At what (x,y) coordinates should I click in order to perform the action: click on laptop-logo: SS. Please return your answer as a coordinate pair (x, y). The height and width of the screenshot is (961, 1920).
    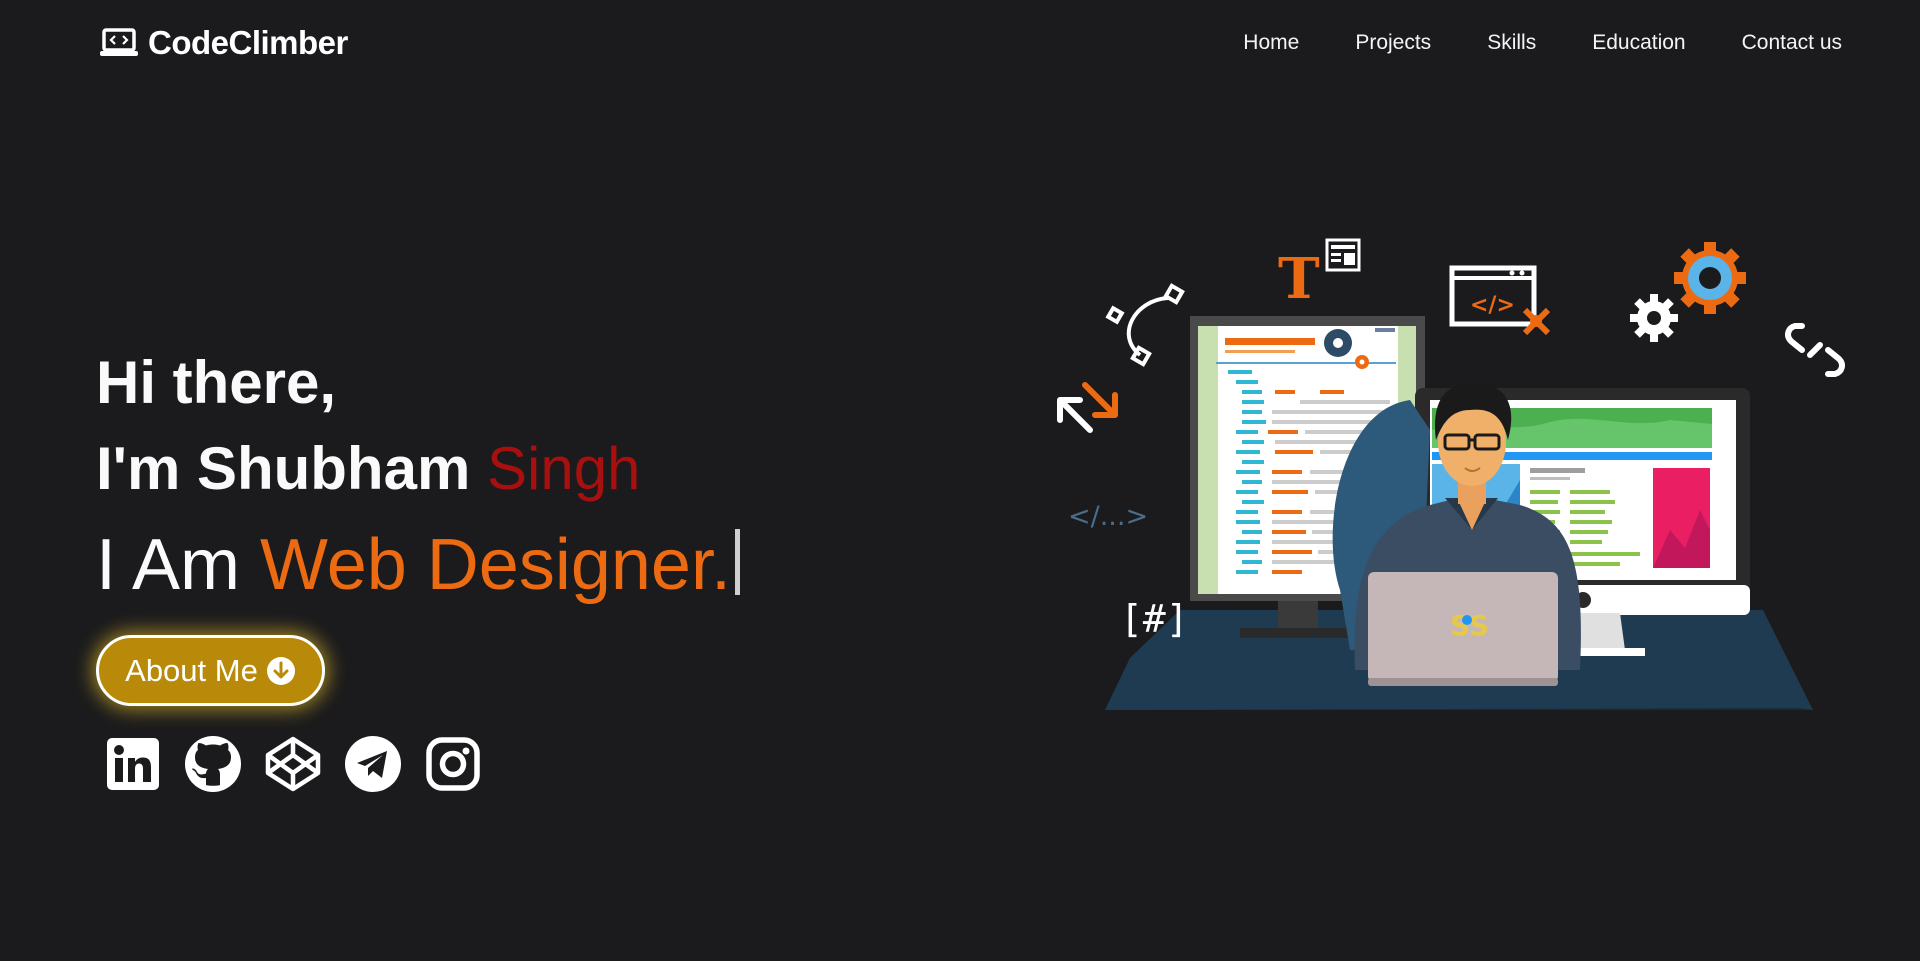
    Looking at the image, I should click on (1469, 625).